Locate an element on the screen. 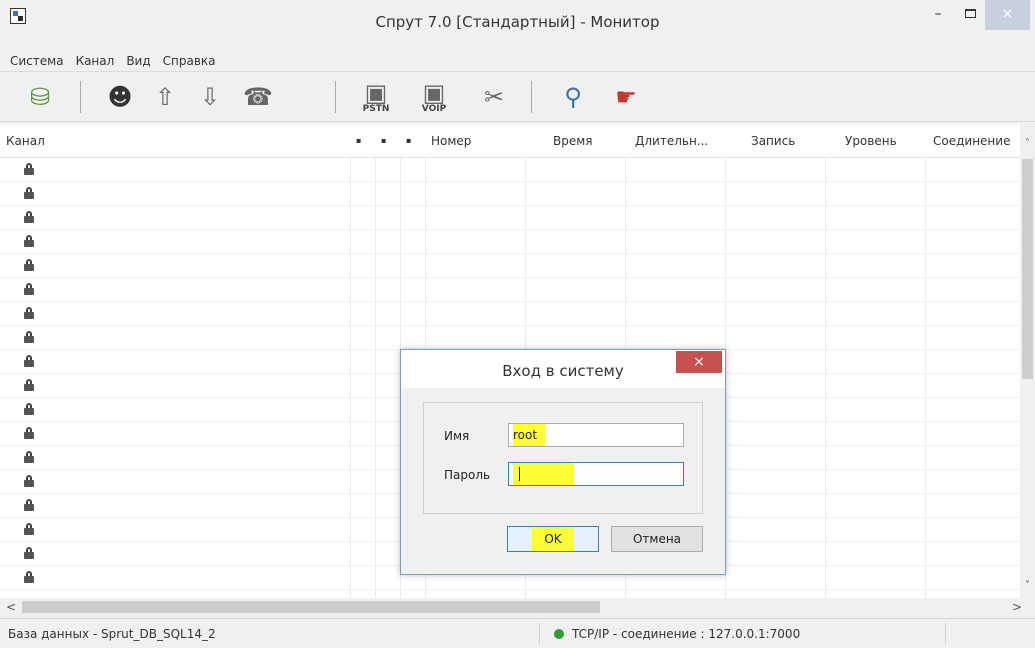  settings-button: ✂ is located at coordinates (494, 97).